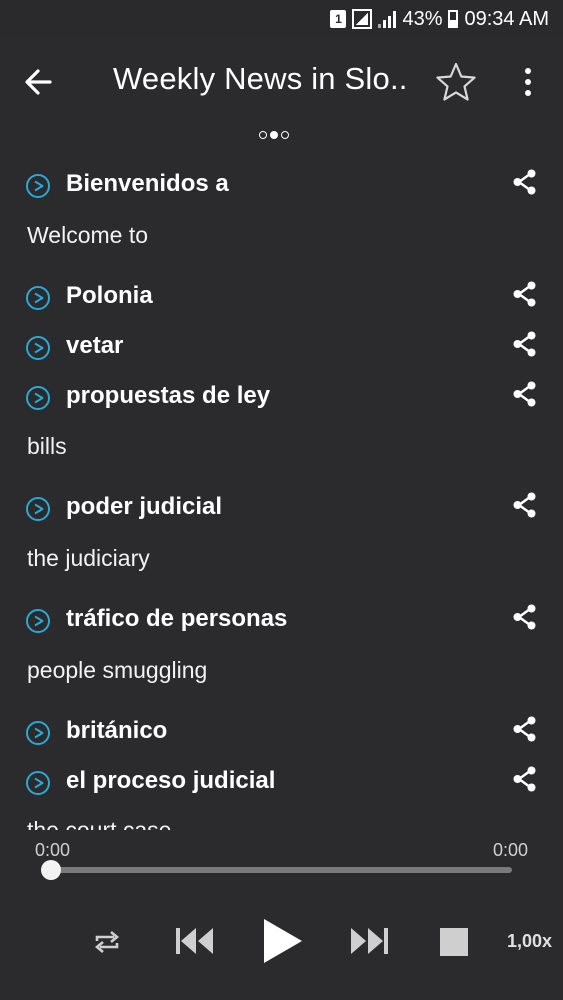 This screenshot has height=1000, width=563. What do you see at coordinates (453, 19) in the screenshot?
I see `battery-icon` at bounding box center [453, 19].